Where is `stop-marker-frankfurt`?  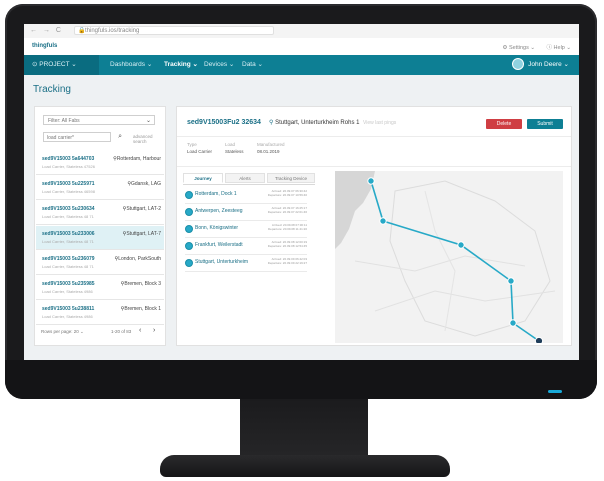
stop-marker-frankfurt is located at coordinates (511, 281).